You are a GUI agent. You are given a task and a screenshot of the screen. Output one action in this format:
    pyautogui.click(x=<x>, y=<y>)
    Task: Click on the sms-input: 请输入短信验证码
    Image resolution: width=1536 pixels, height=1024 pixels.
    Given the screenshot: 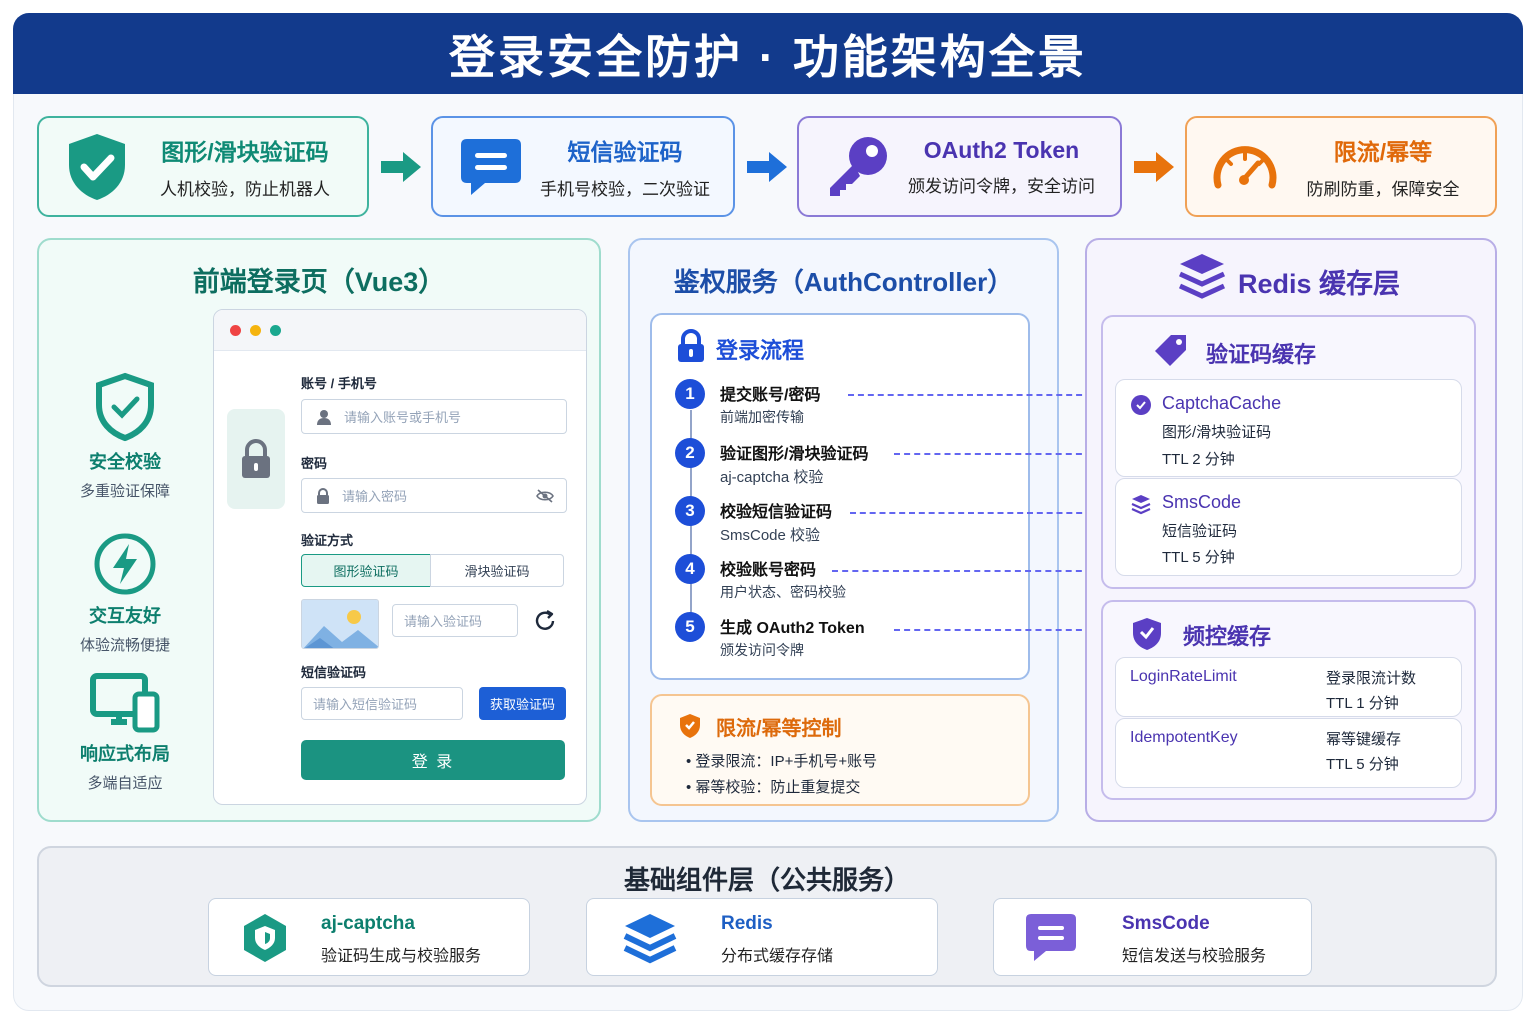 What is the action you would take?
    pyautogui.click(x=382, y=703)
    